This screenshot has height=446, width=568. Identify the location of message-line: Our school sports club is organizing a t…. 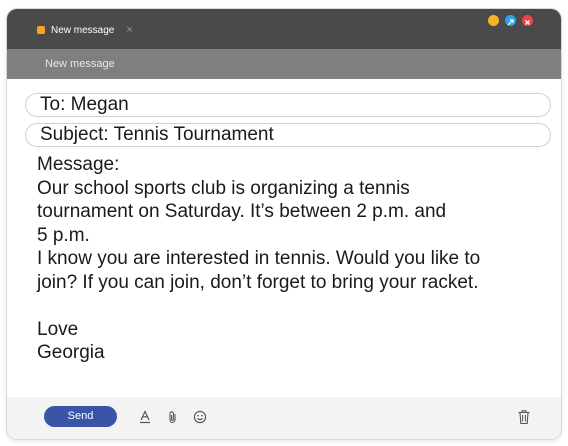
(223, 188).